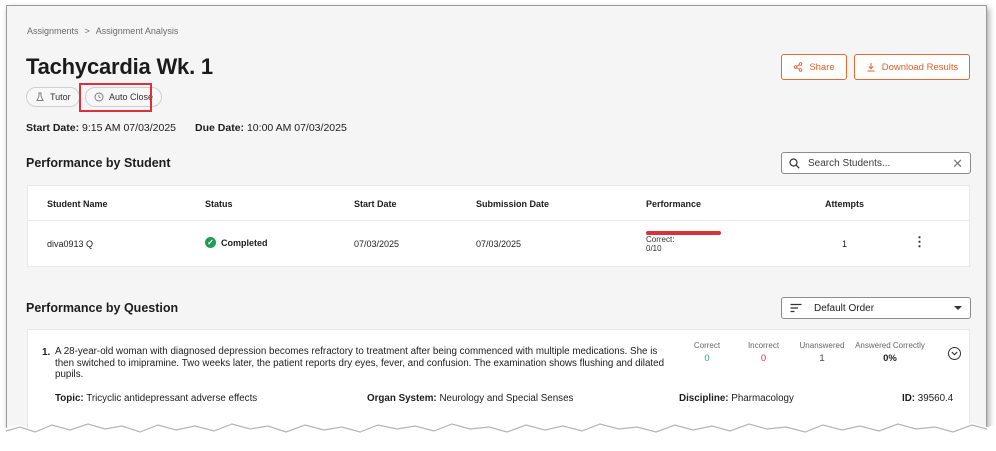 The image size is (996, 451). What do you see at coordinates (70, 244) in the screenshot?
I see `student-name-cell: diva0913 Q` at bounding box center [70, 244].